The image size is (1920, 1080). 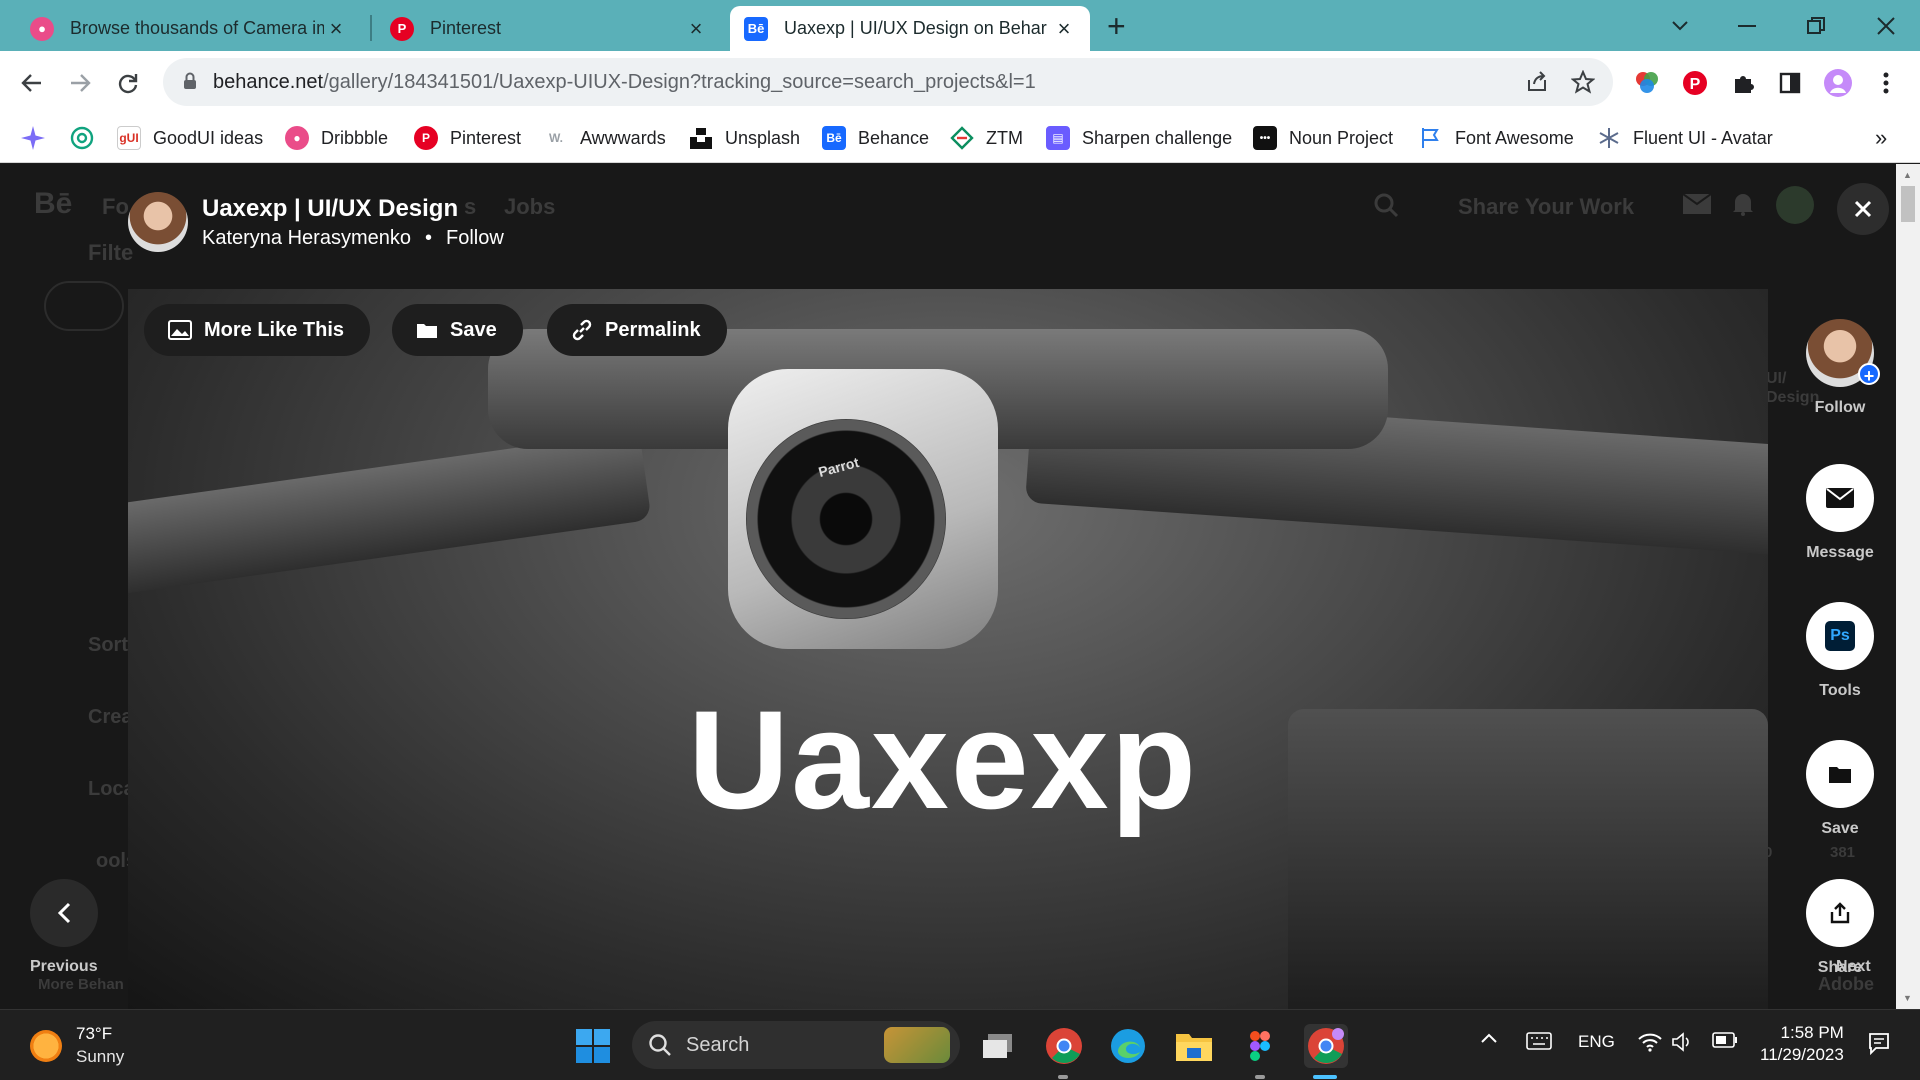 I want to click on chatgpt-bookmark, so click(x=82, y=138).